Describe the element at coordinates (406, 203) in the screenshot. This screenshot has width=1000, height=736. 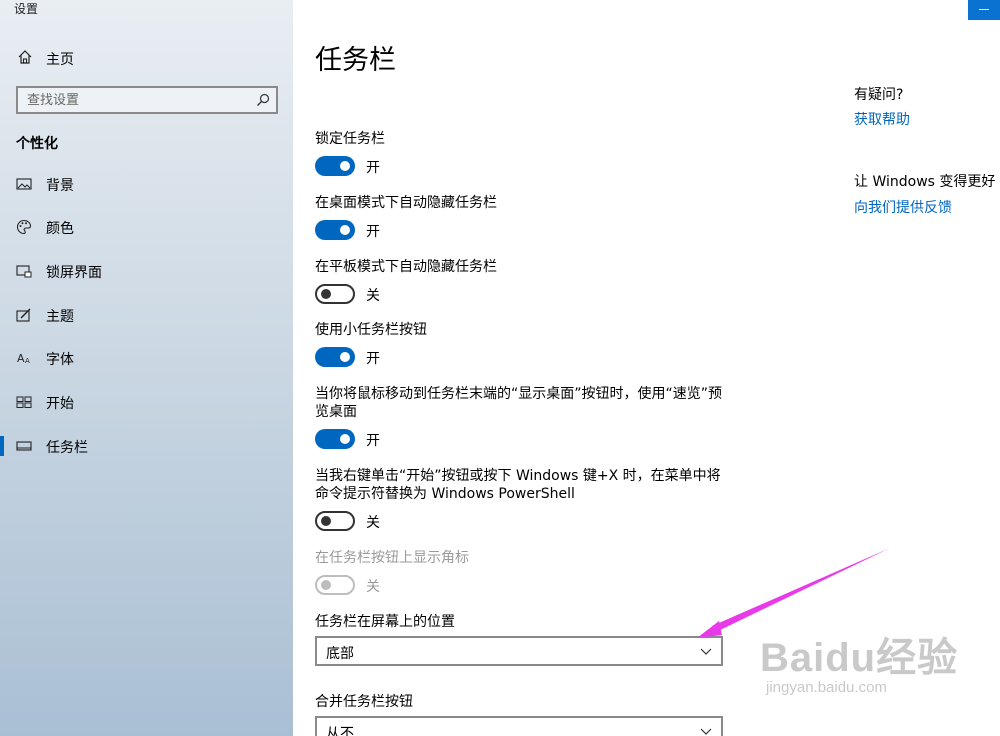
I see `setting-label: 在桌面模式下自动隐藏任务栏` at that location.